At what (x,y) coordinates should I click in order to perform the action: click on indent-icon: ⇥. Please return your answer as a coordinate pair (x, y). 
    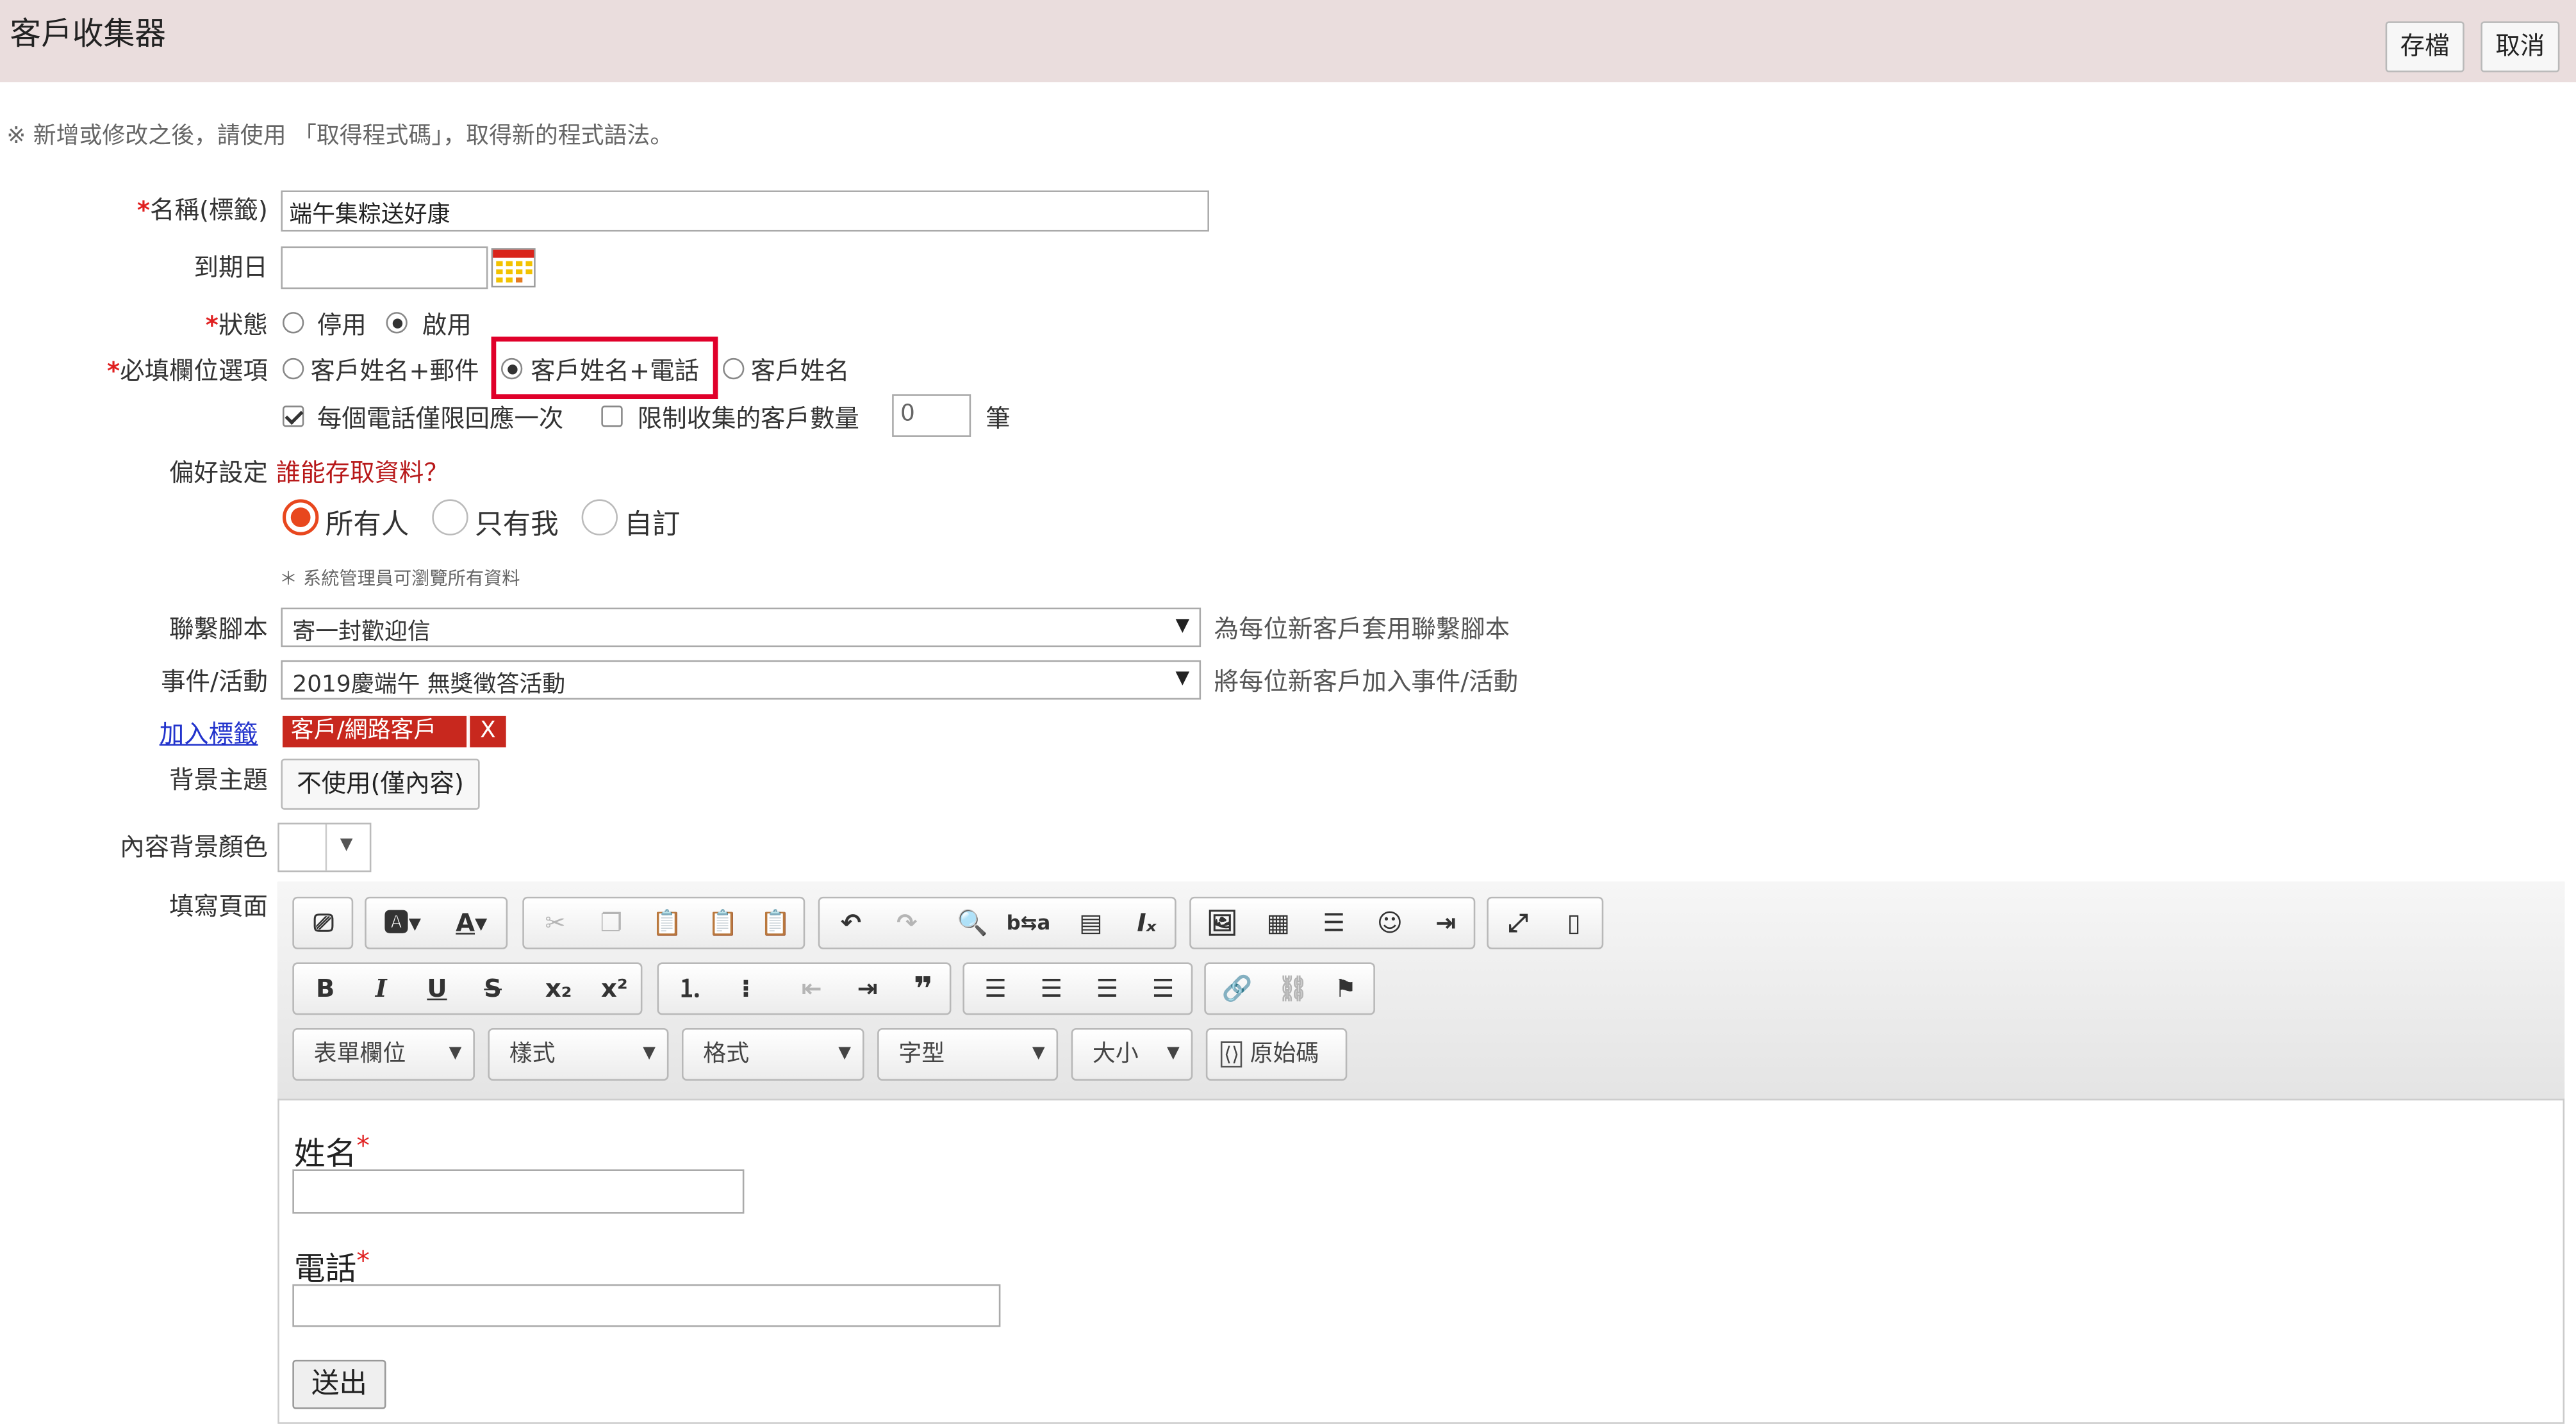
    Looking at the image, I should click on (867, 989).